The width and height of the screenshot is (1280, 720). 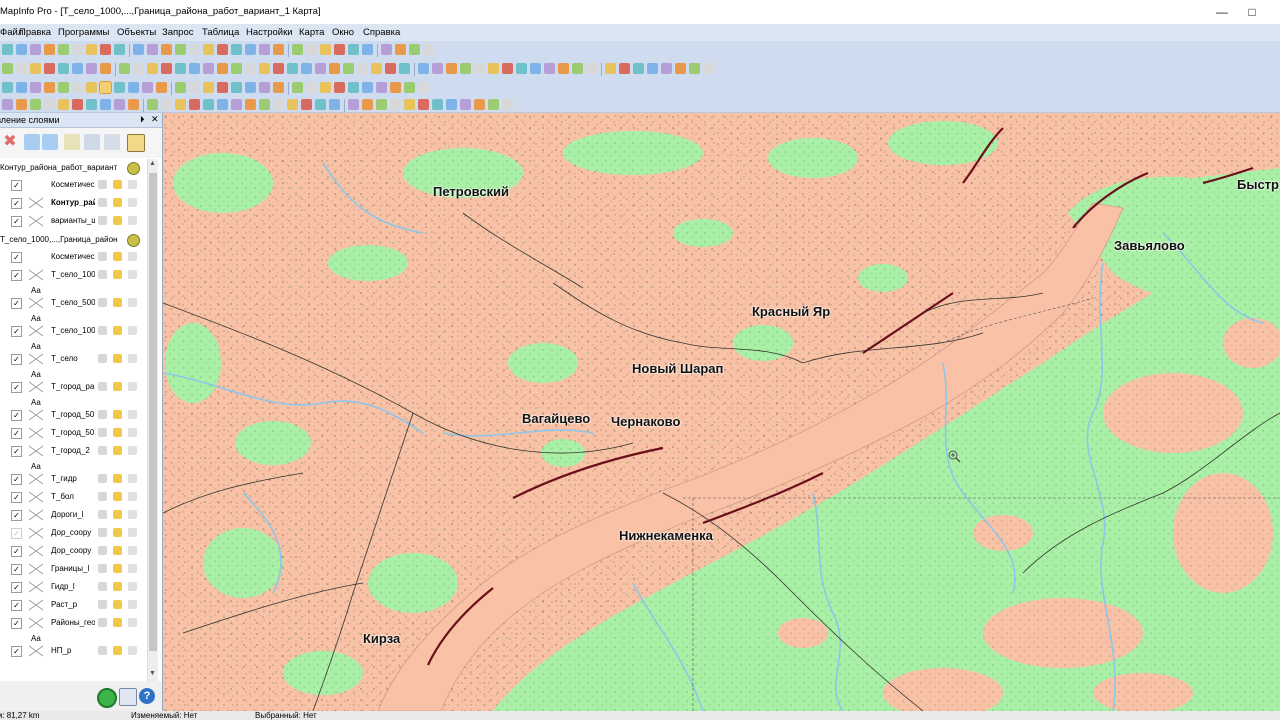 I want to click on add-layer-icon, so click(x=72, y=142).